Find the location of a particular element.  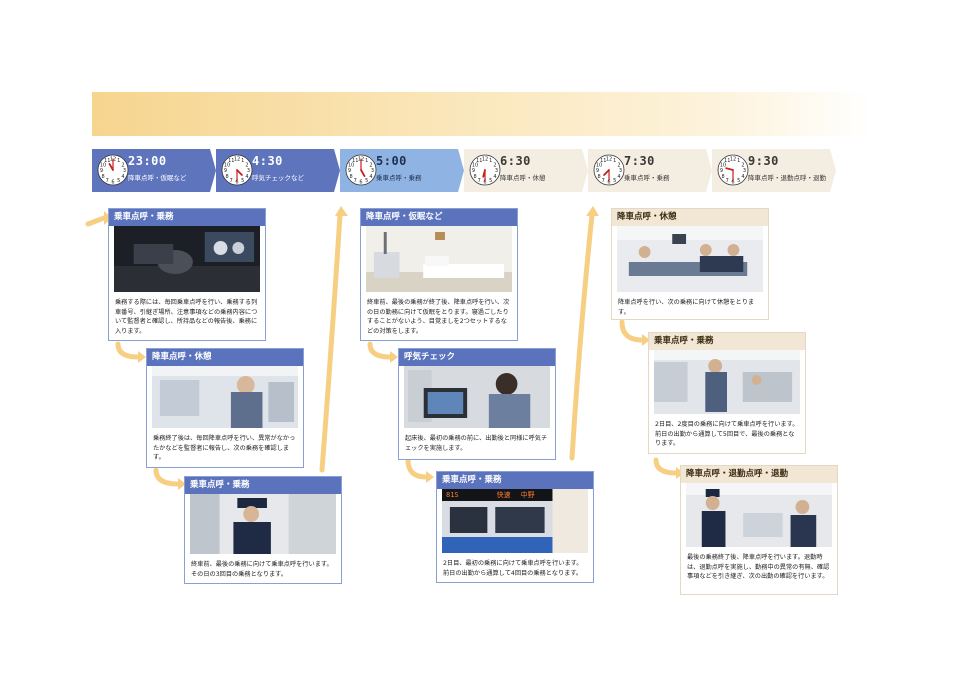

card-text: 降車点呼を行い、次の乗務に向けて休憩をとります。 is located at coordinates (686, 307).